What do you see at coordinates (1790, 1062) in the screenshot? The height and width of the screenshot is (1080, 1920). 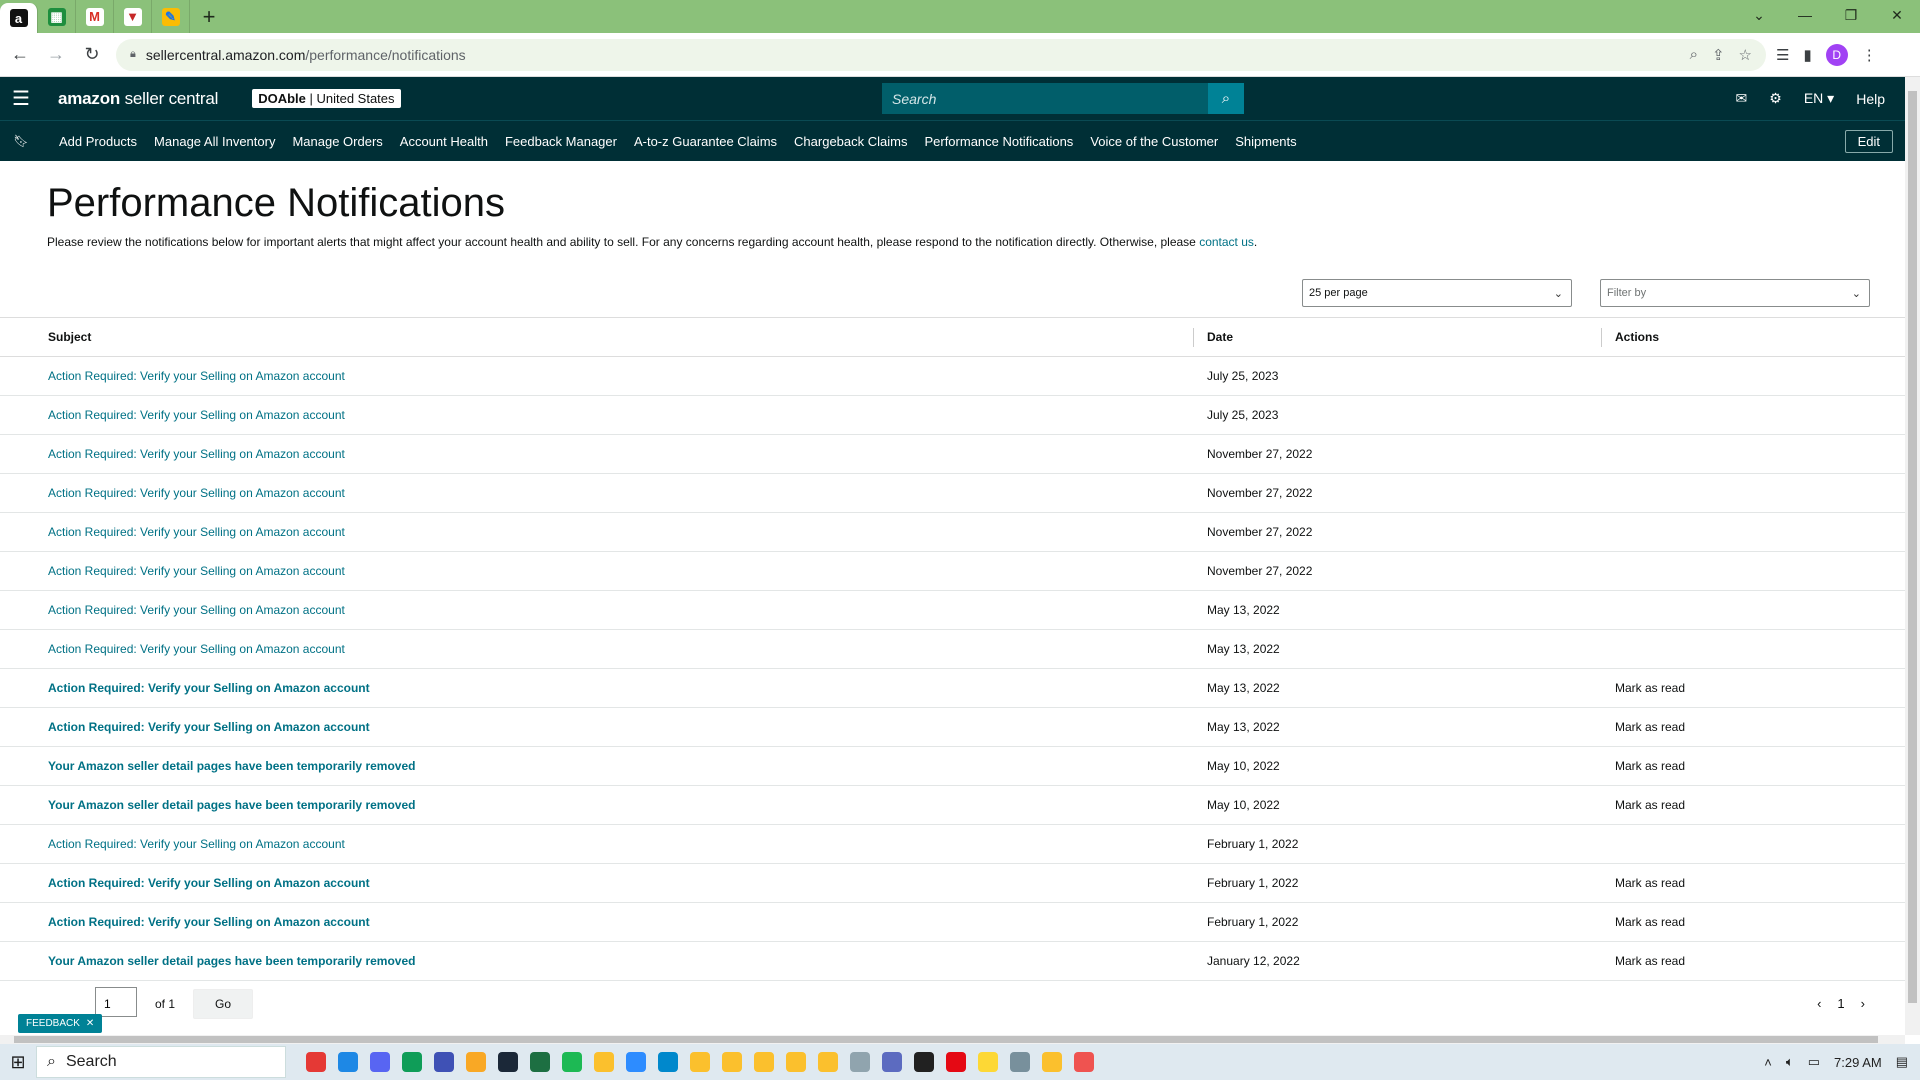 I see `volume-icon: 🔈︎` at bounding box center [1790, 1062].